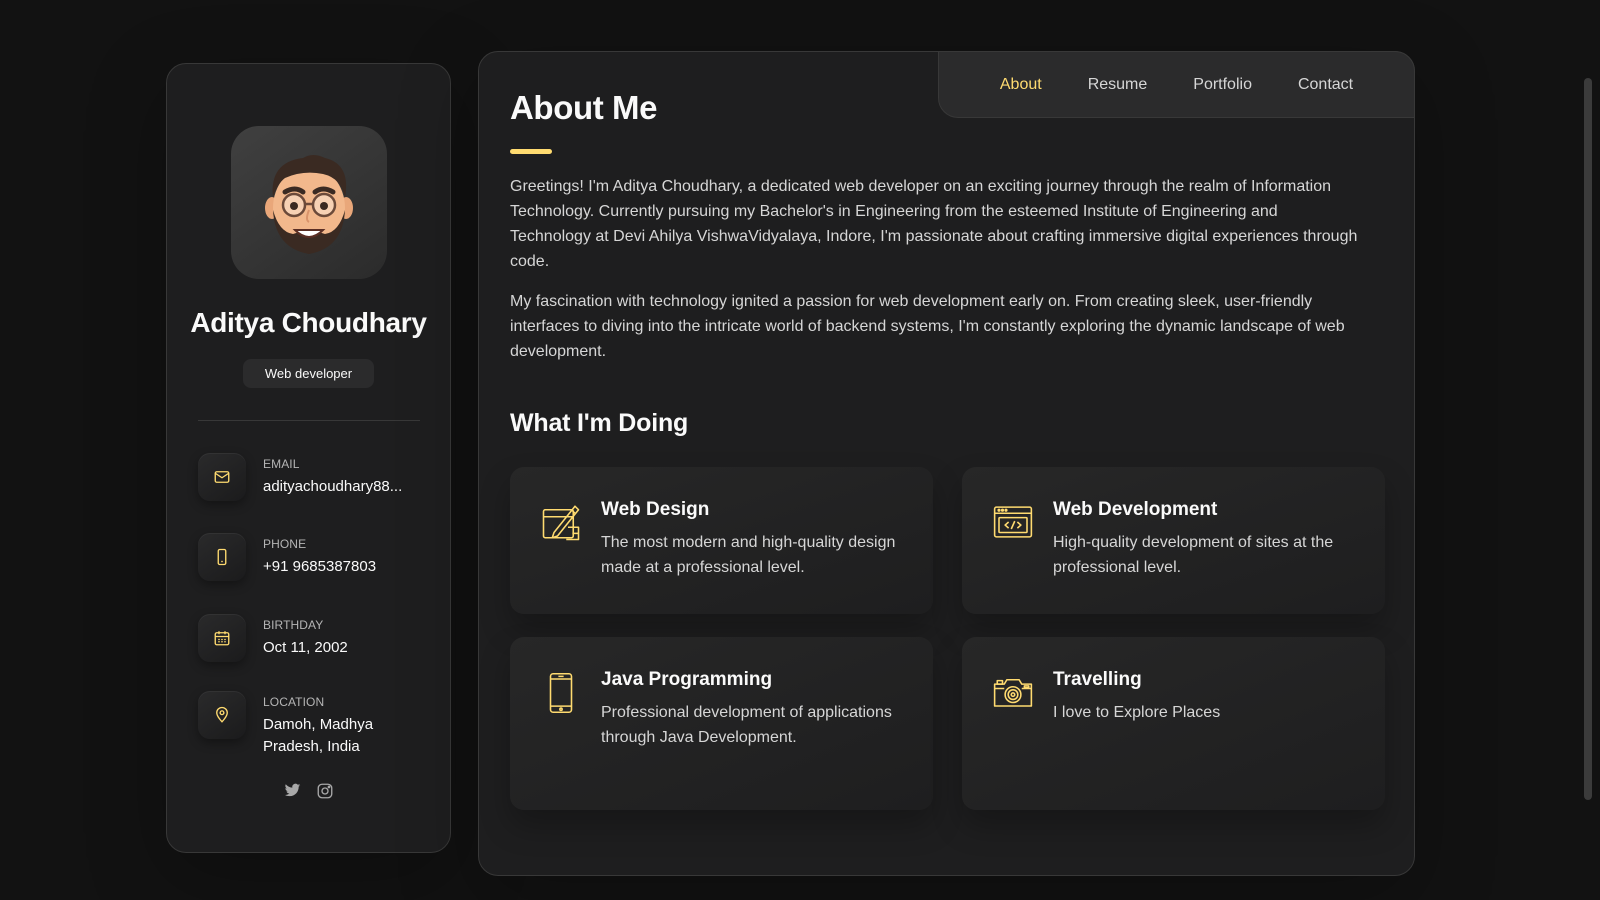 This screenshot has width=1600, height=900. What do you see at coordinates (561, 695) in the screenshot?
I see `mobile-icon` at bounding box center [561, 695].